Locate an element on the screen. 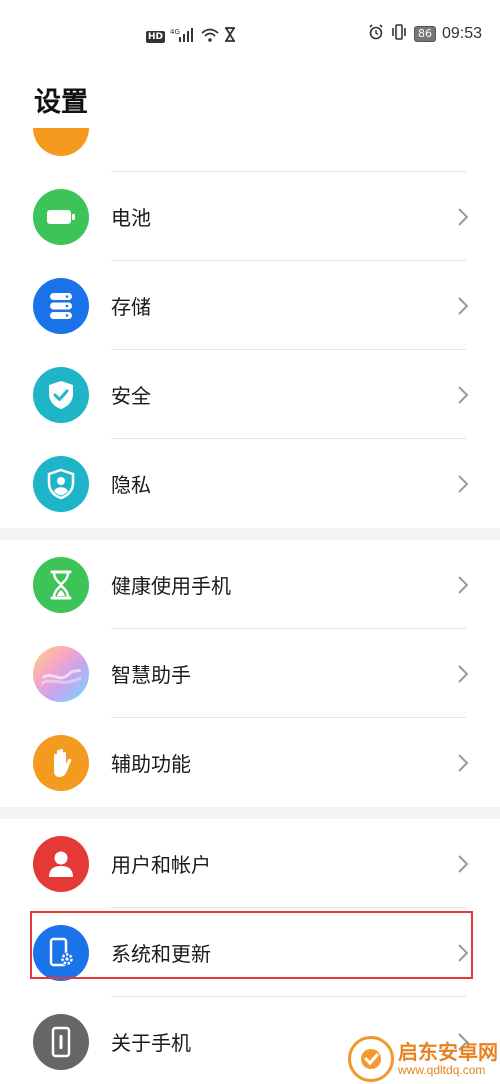 The image size is (500, 1084). privacy-shield-icon is located at coordinates (61, 483).